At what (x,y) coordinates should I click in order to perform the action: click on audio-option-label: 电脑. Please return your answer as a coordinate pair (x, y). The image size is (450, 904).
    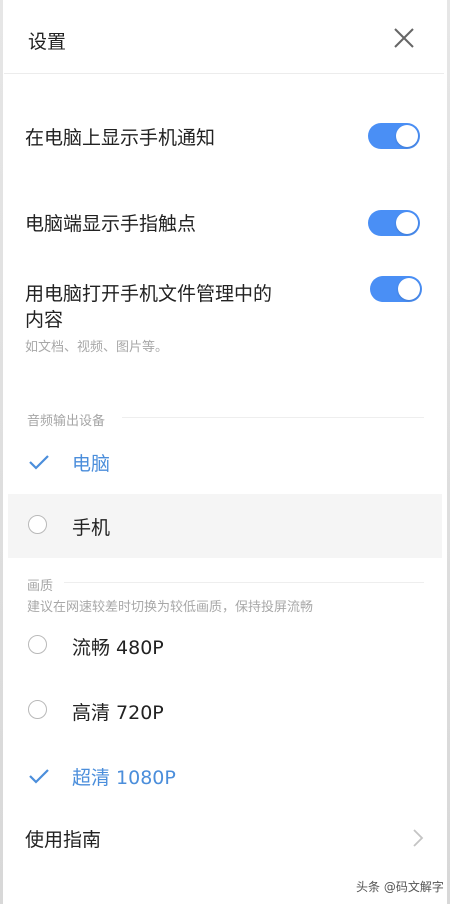
    Looking at the image, I should click on (91, 464).